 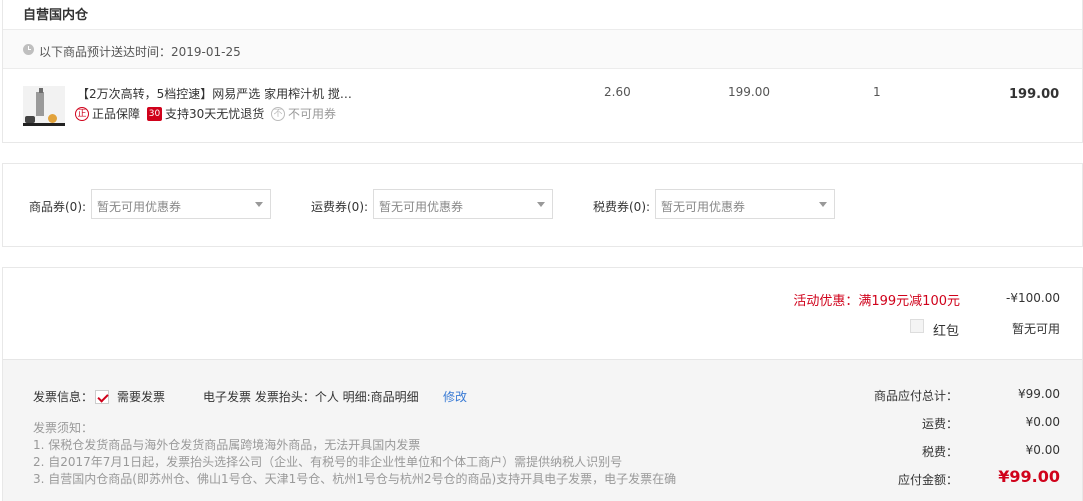 I want to click on product-quantity: 1, so click(x=877, y=92).